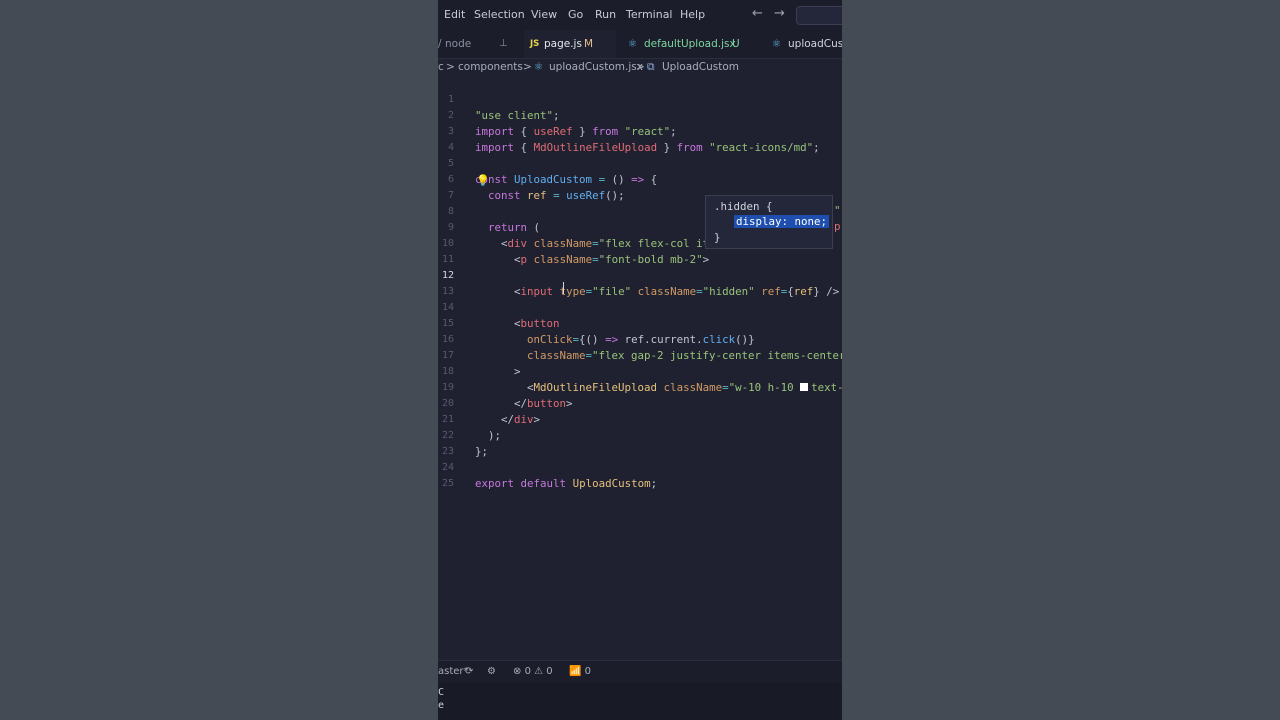 The image size is (1280, 720). What do you see at coordinates (566, 483) in the screenshot?
I see `code-text: export default UploadCustom;` at bounding box center [566, 483].